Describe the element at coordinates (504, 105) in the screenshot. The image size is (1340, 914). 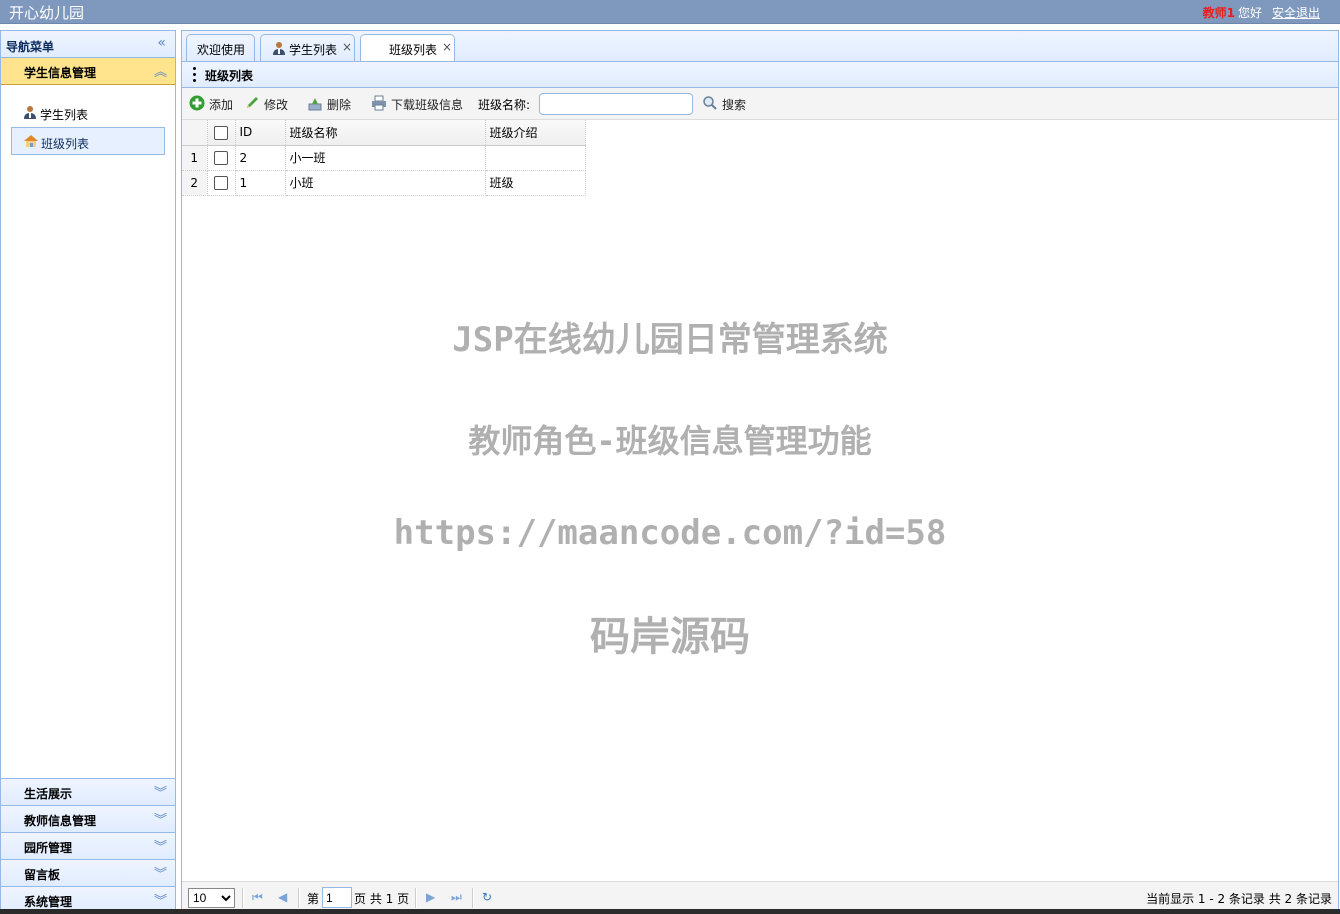
I see `search-label: 班级名称:` at that location.